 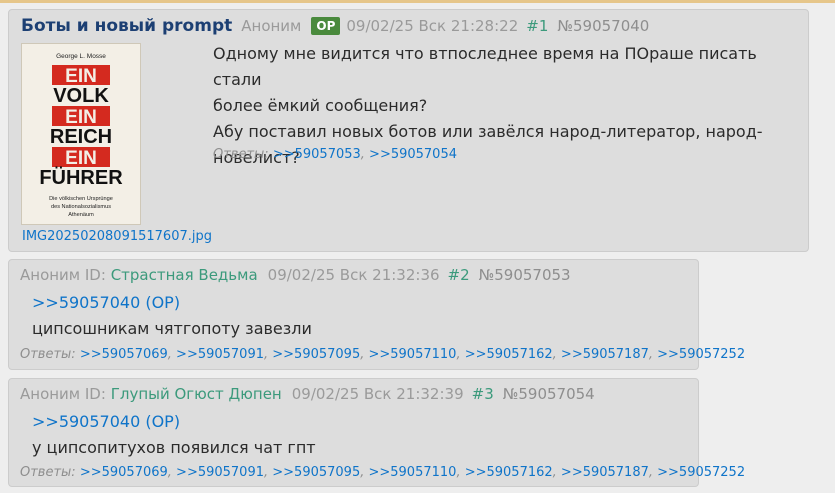 I want to click on op-badge: OP, so click(x=326, y=26).